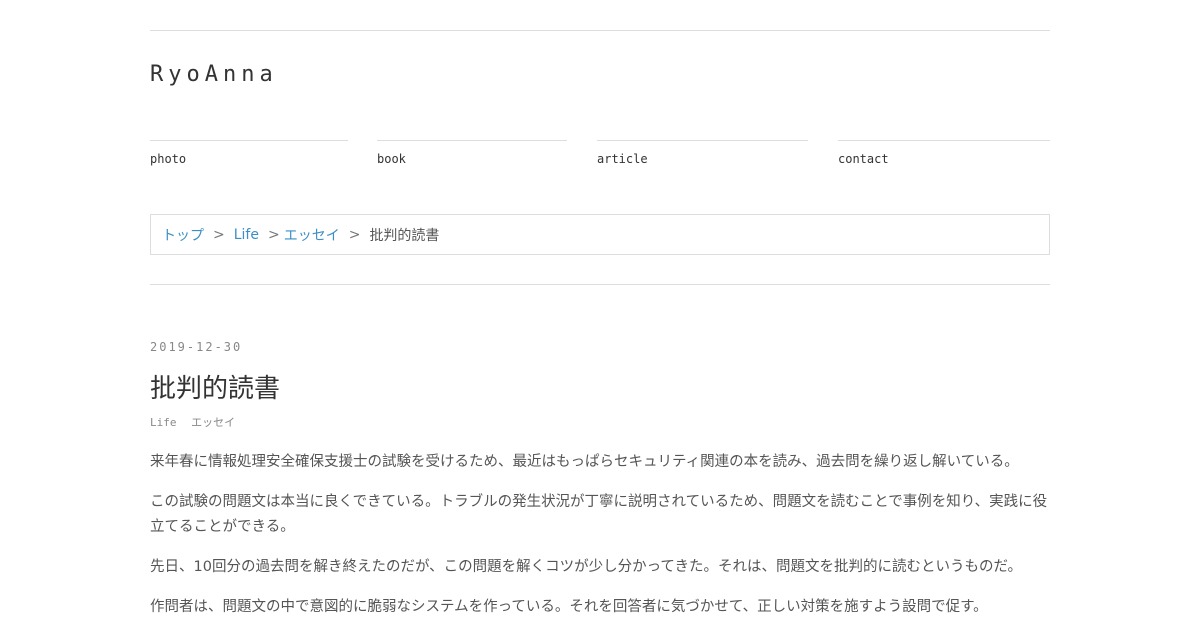  I want to click on nav-item-contact: contact, so click(944, 153).